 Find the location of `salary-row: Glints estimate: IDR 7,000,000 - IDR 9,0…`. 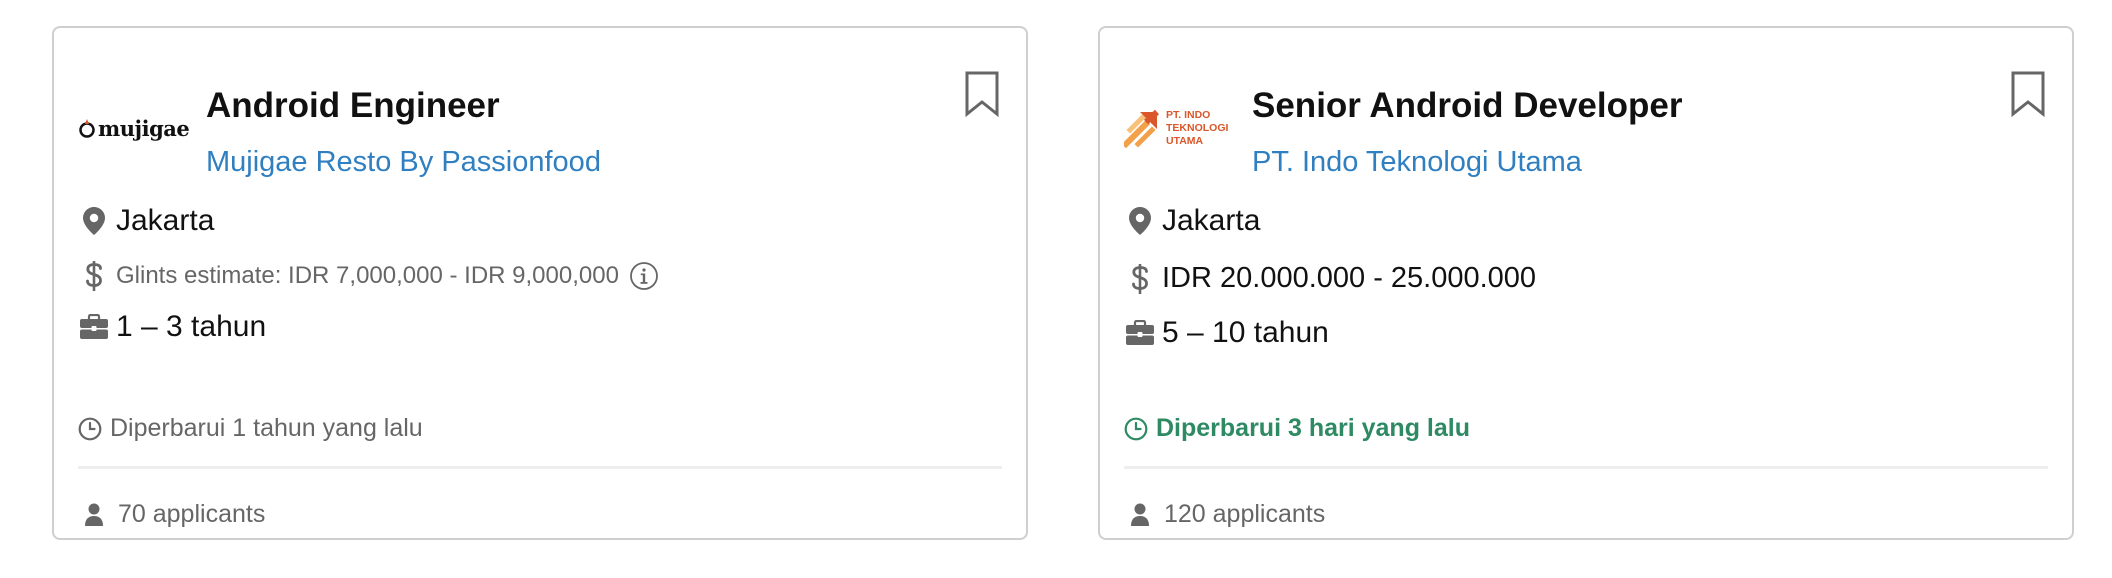

salary-row: Glints estimate: IDR 7,000,000 - IDR 9,0… is located at coordinates (368, 276).